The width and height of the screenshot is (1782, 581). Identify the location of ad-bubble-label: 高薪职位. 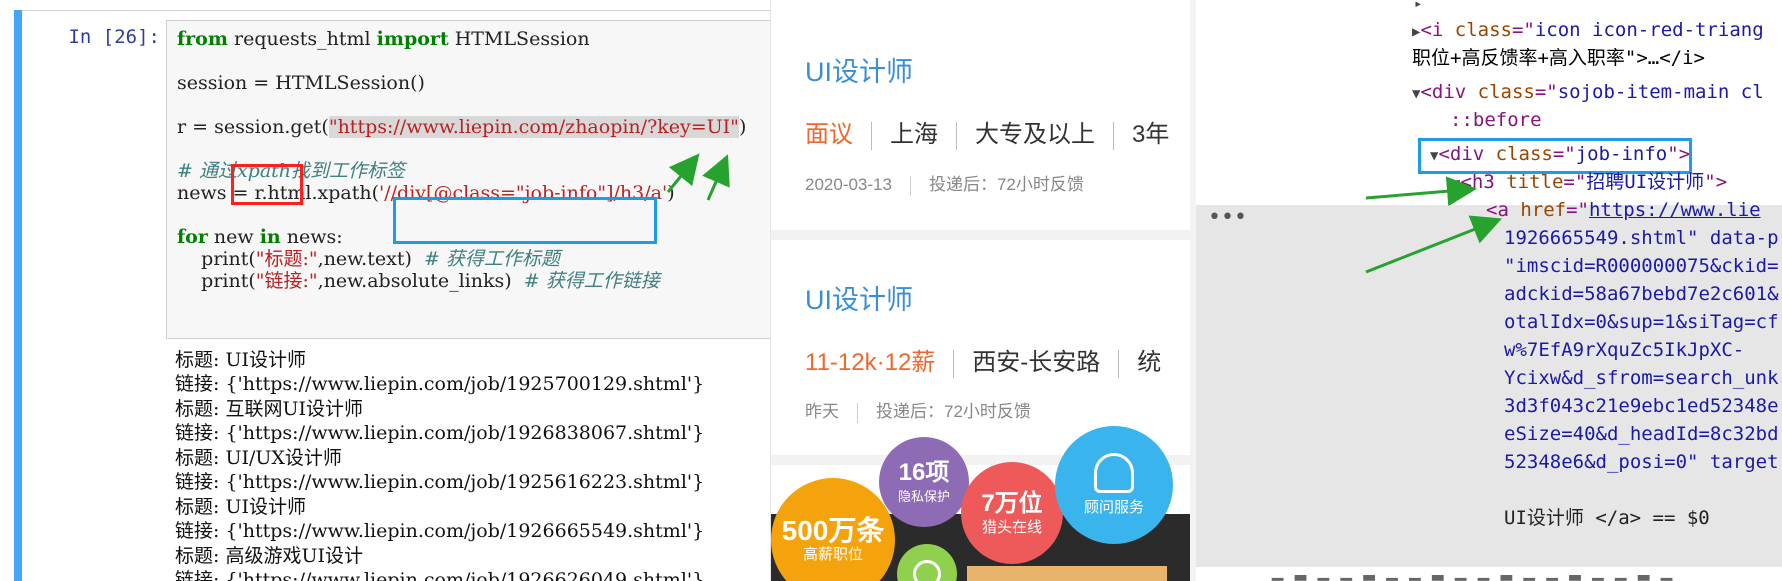
(832, 554).